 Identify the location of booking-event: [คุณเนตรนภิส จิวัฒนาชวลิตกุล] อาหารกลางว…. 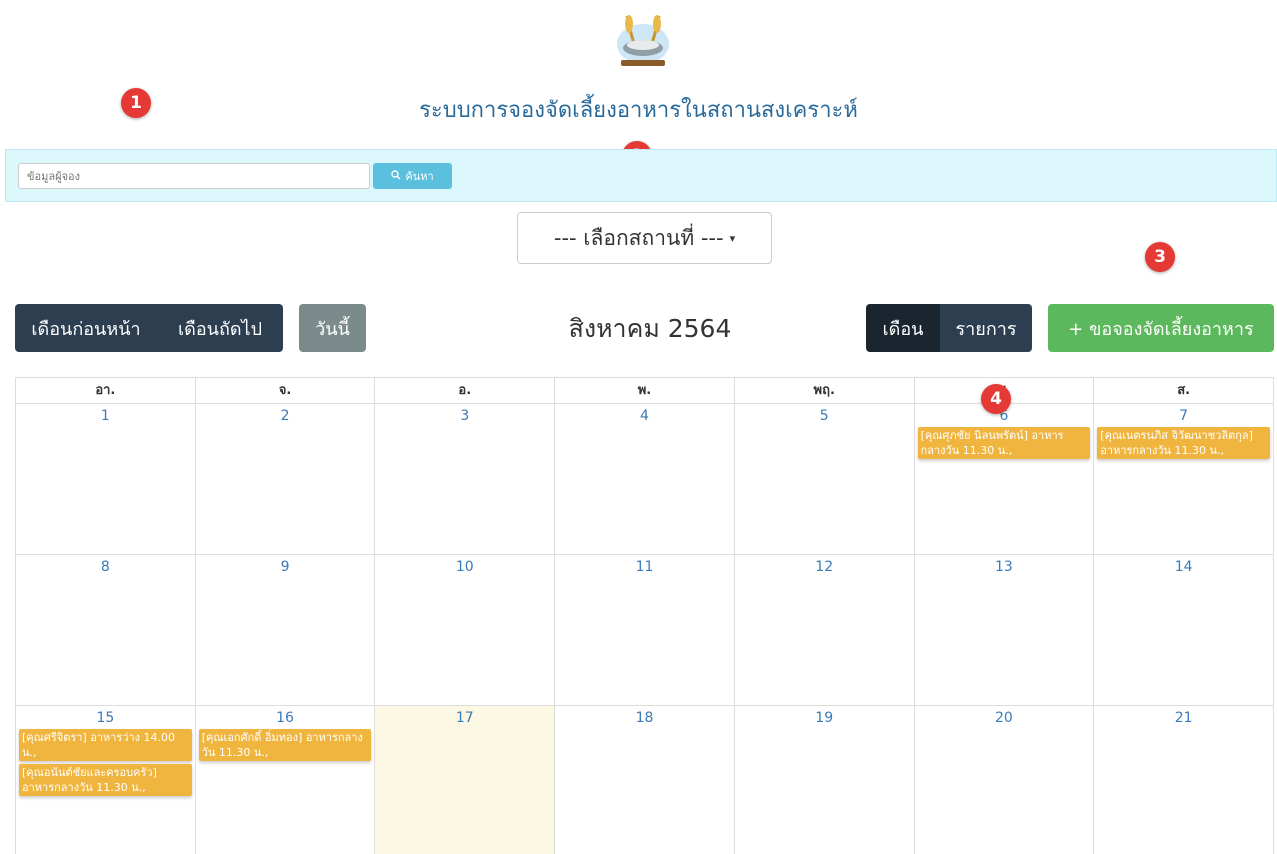
(1183, 443).